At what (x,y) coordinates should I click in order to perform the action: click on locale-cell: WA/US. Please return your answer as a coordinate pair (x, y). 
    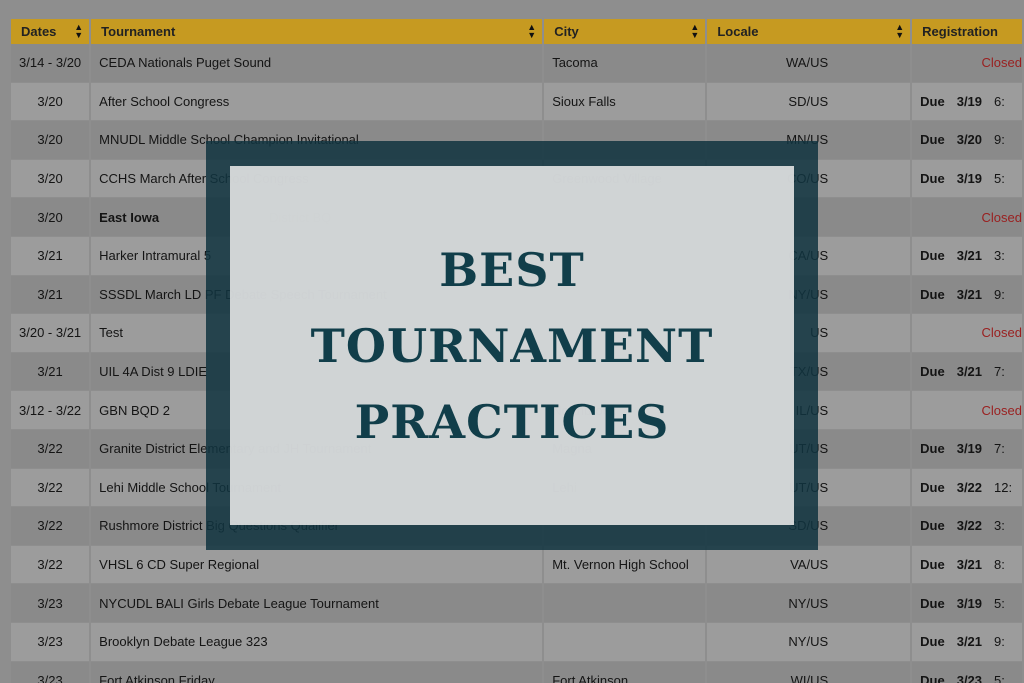
    Looking at the image, I should click on (809, 63).